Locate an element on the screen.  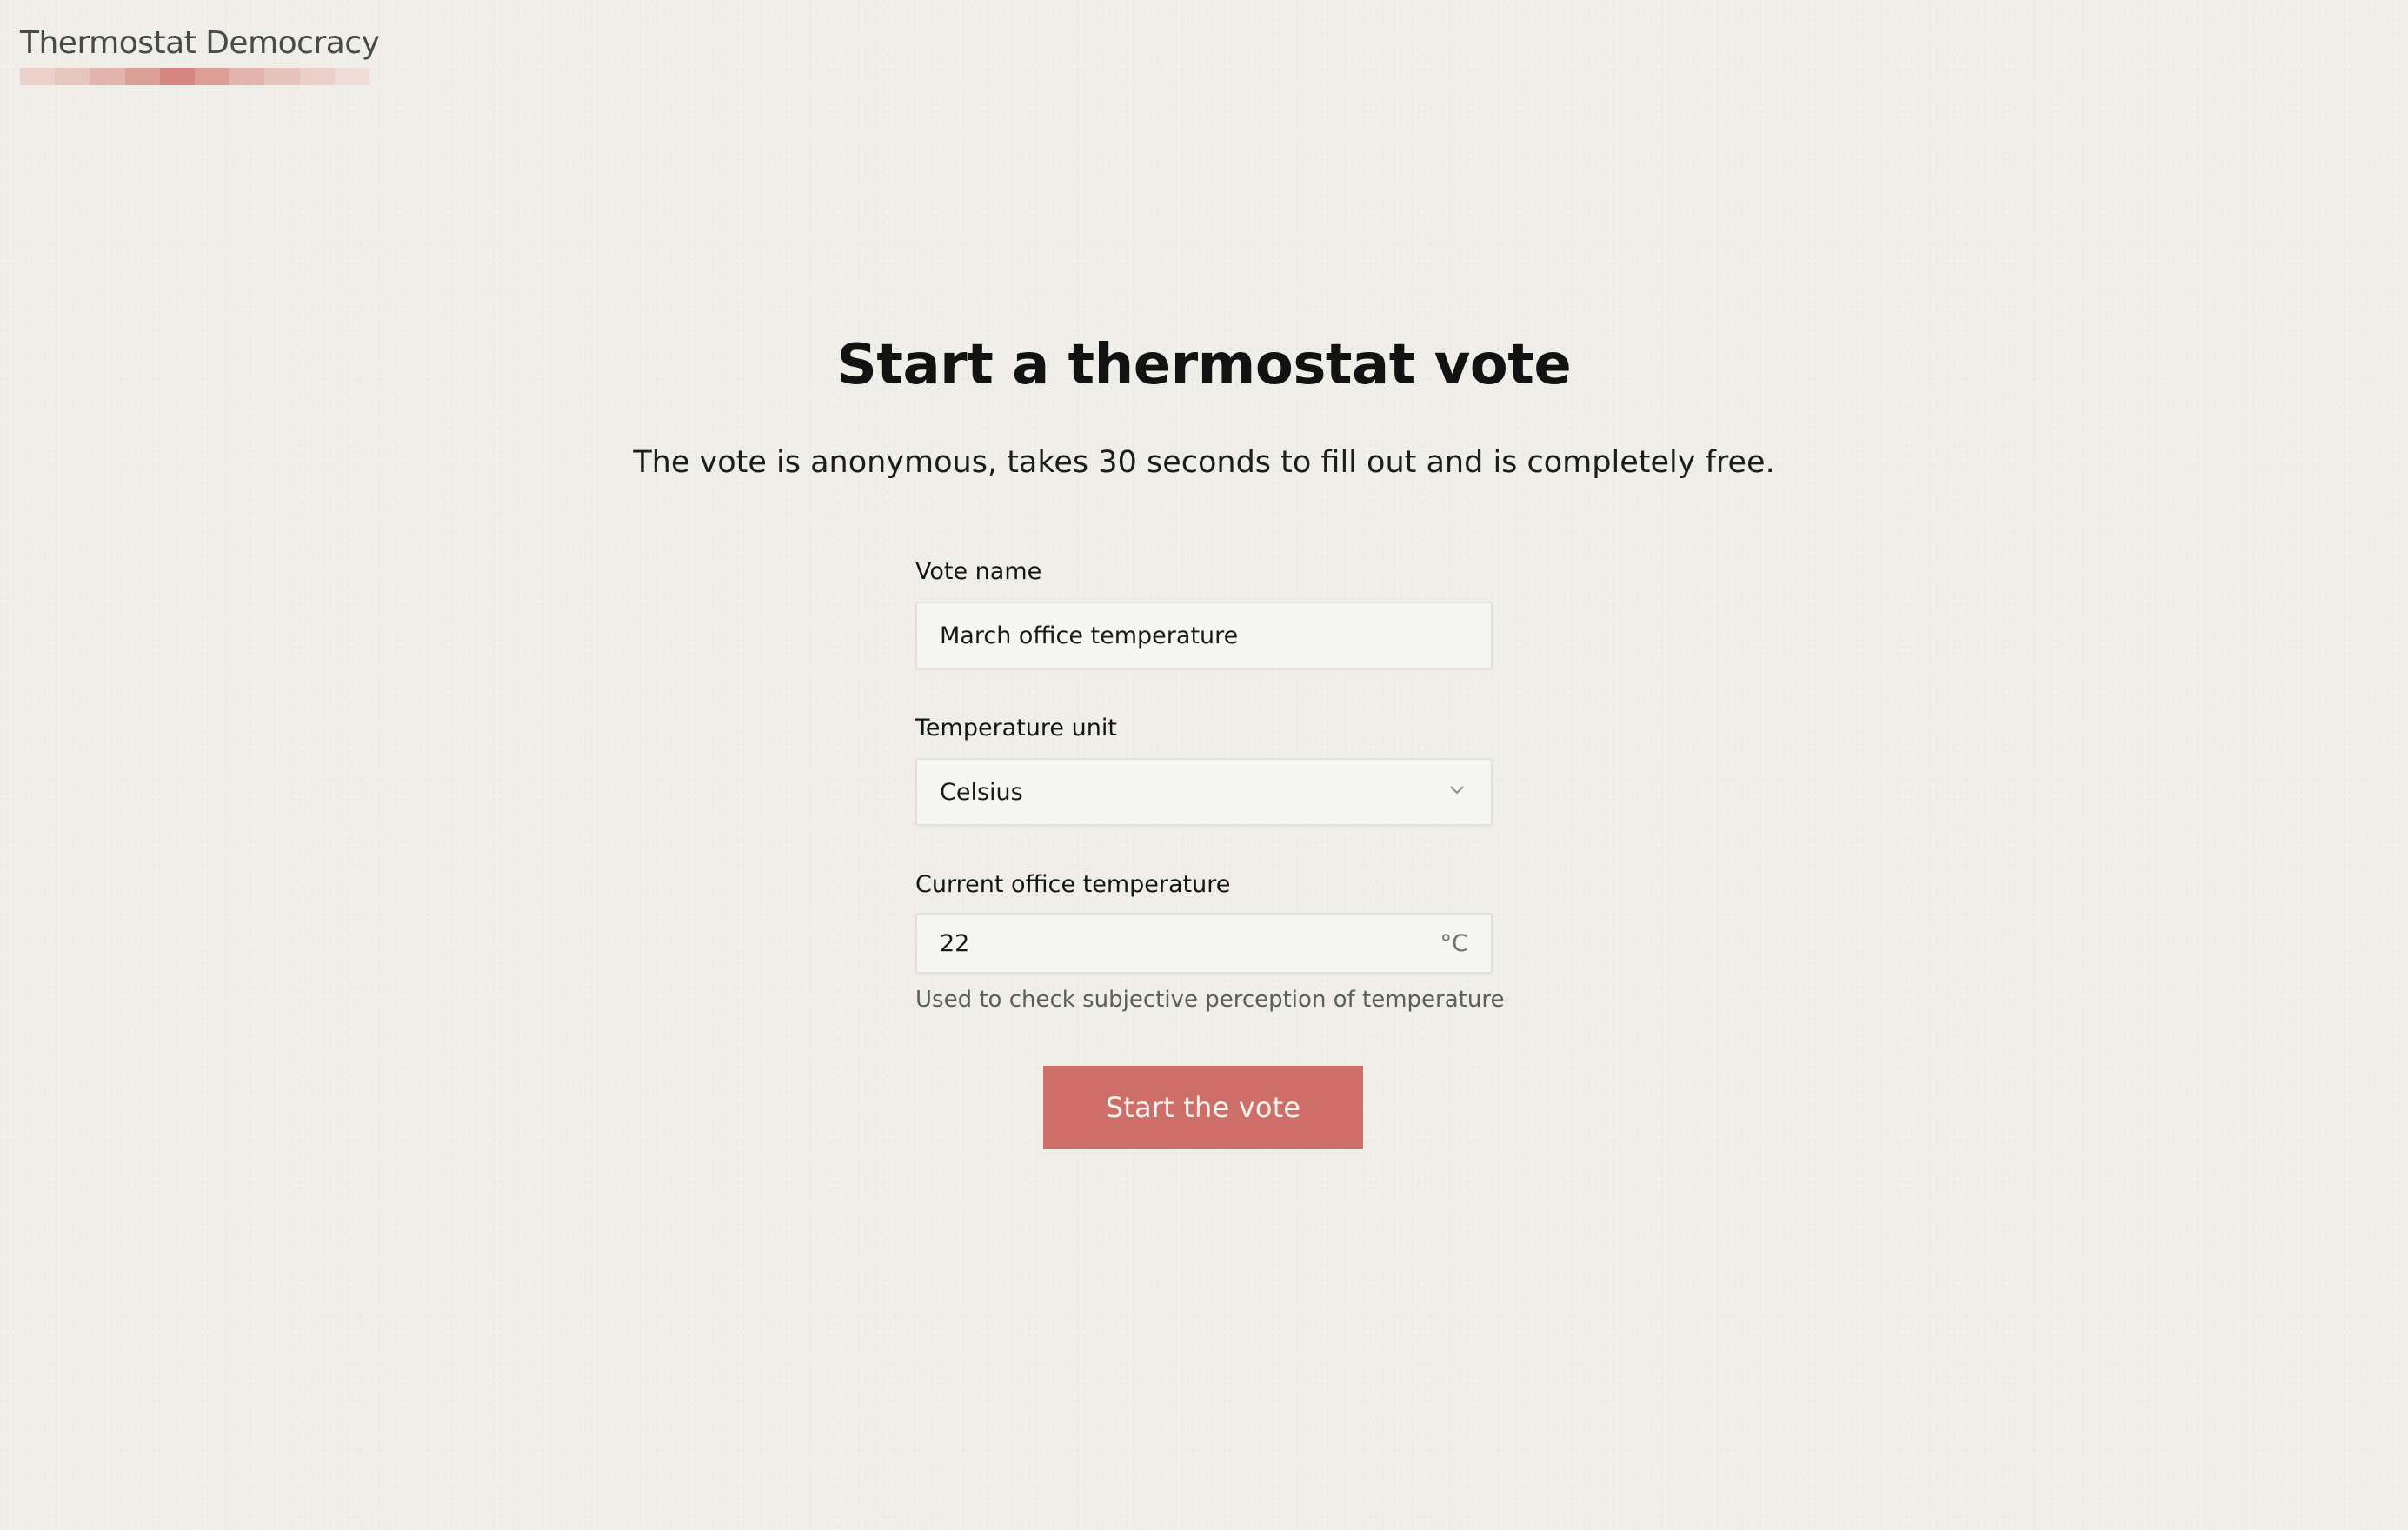
temperature-unit-suffix: °C is located at coordinates (1454, 943).